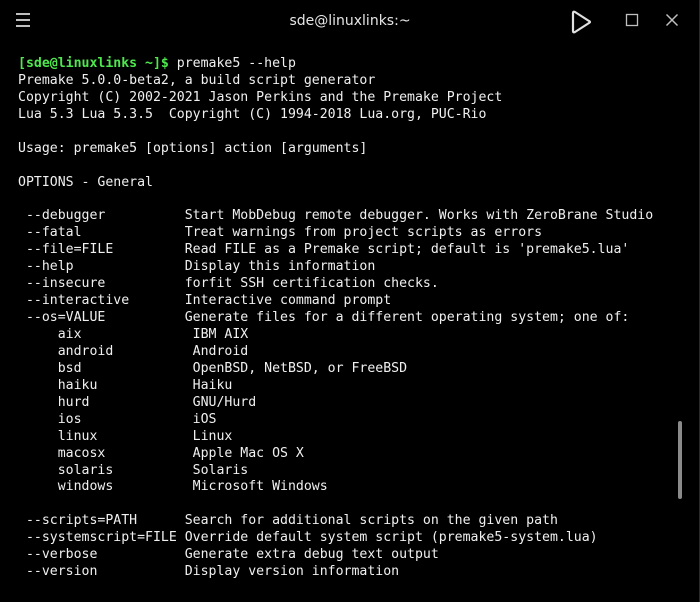 This screenshot has height=602, width=700. Describe the element at coordinates (85, 182) in the screenshot. I see `output-line: OPTIONS - General` at that location.